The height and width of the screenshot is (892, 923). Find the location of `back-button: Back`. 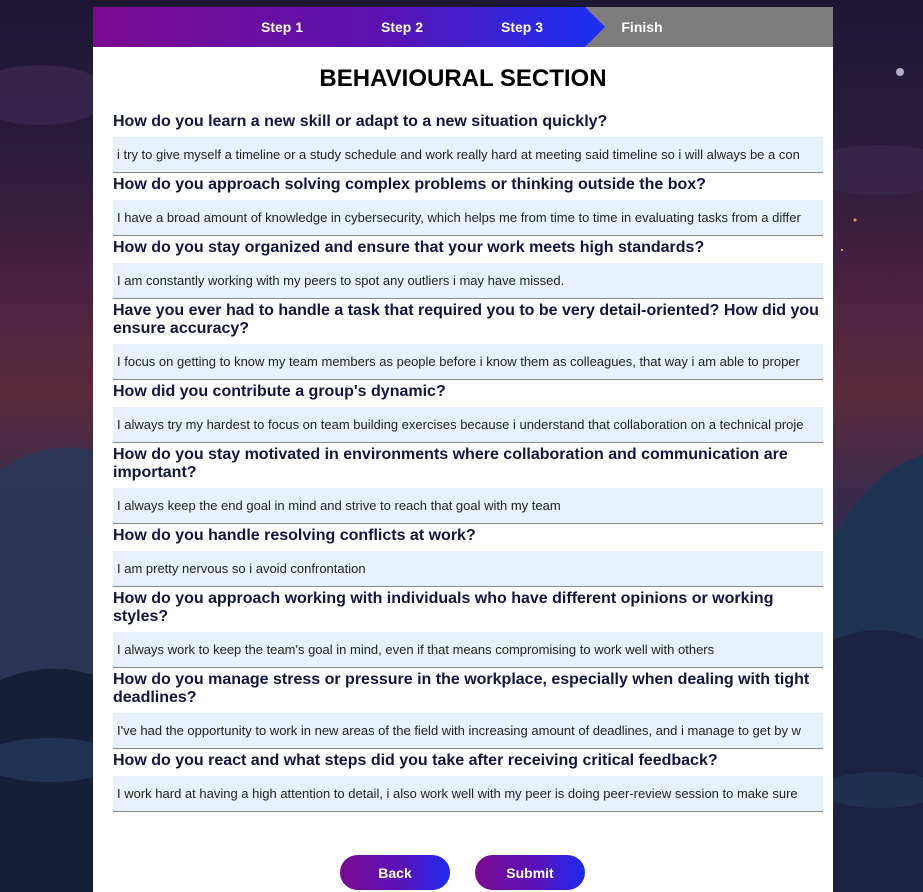

back-button: Back is located at coordinates (395, 872).